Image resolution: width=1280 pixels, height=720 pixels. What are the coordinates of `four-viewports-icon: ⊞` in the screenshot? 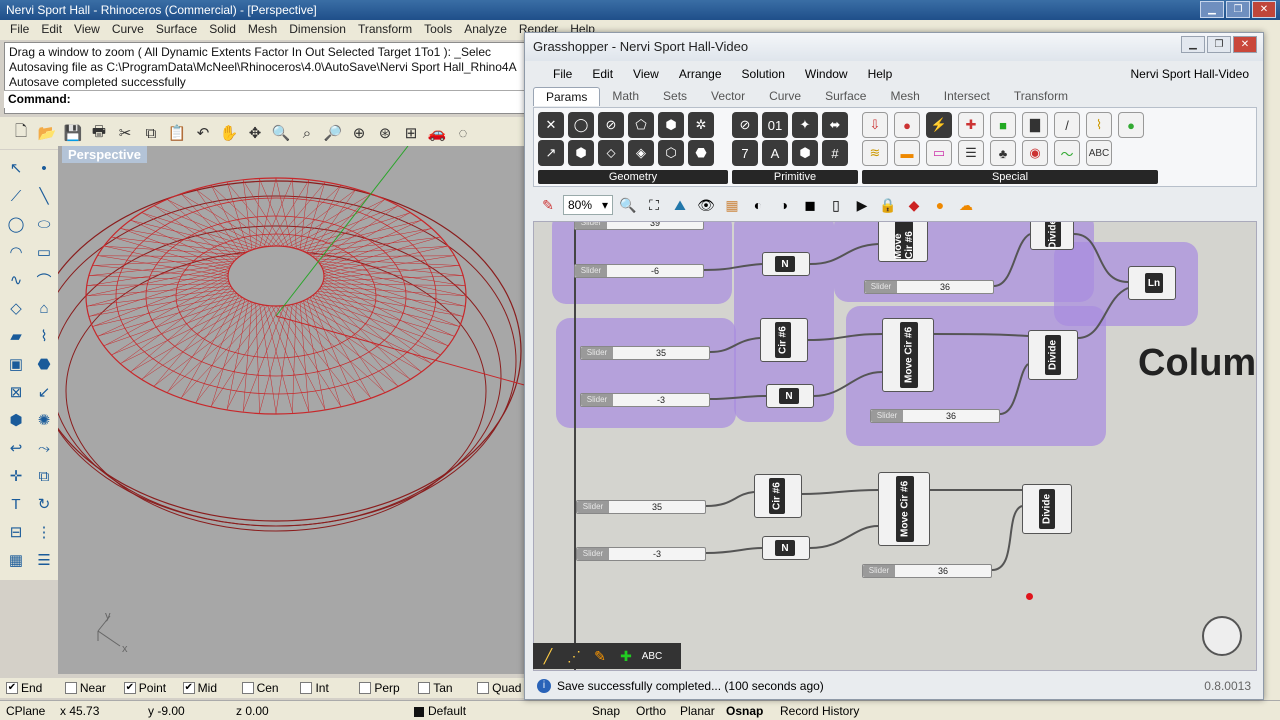 It's located at (411, 133).